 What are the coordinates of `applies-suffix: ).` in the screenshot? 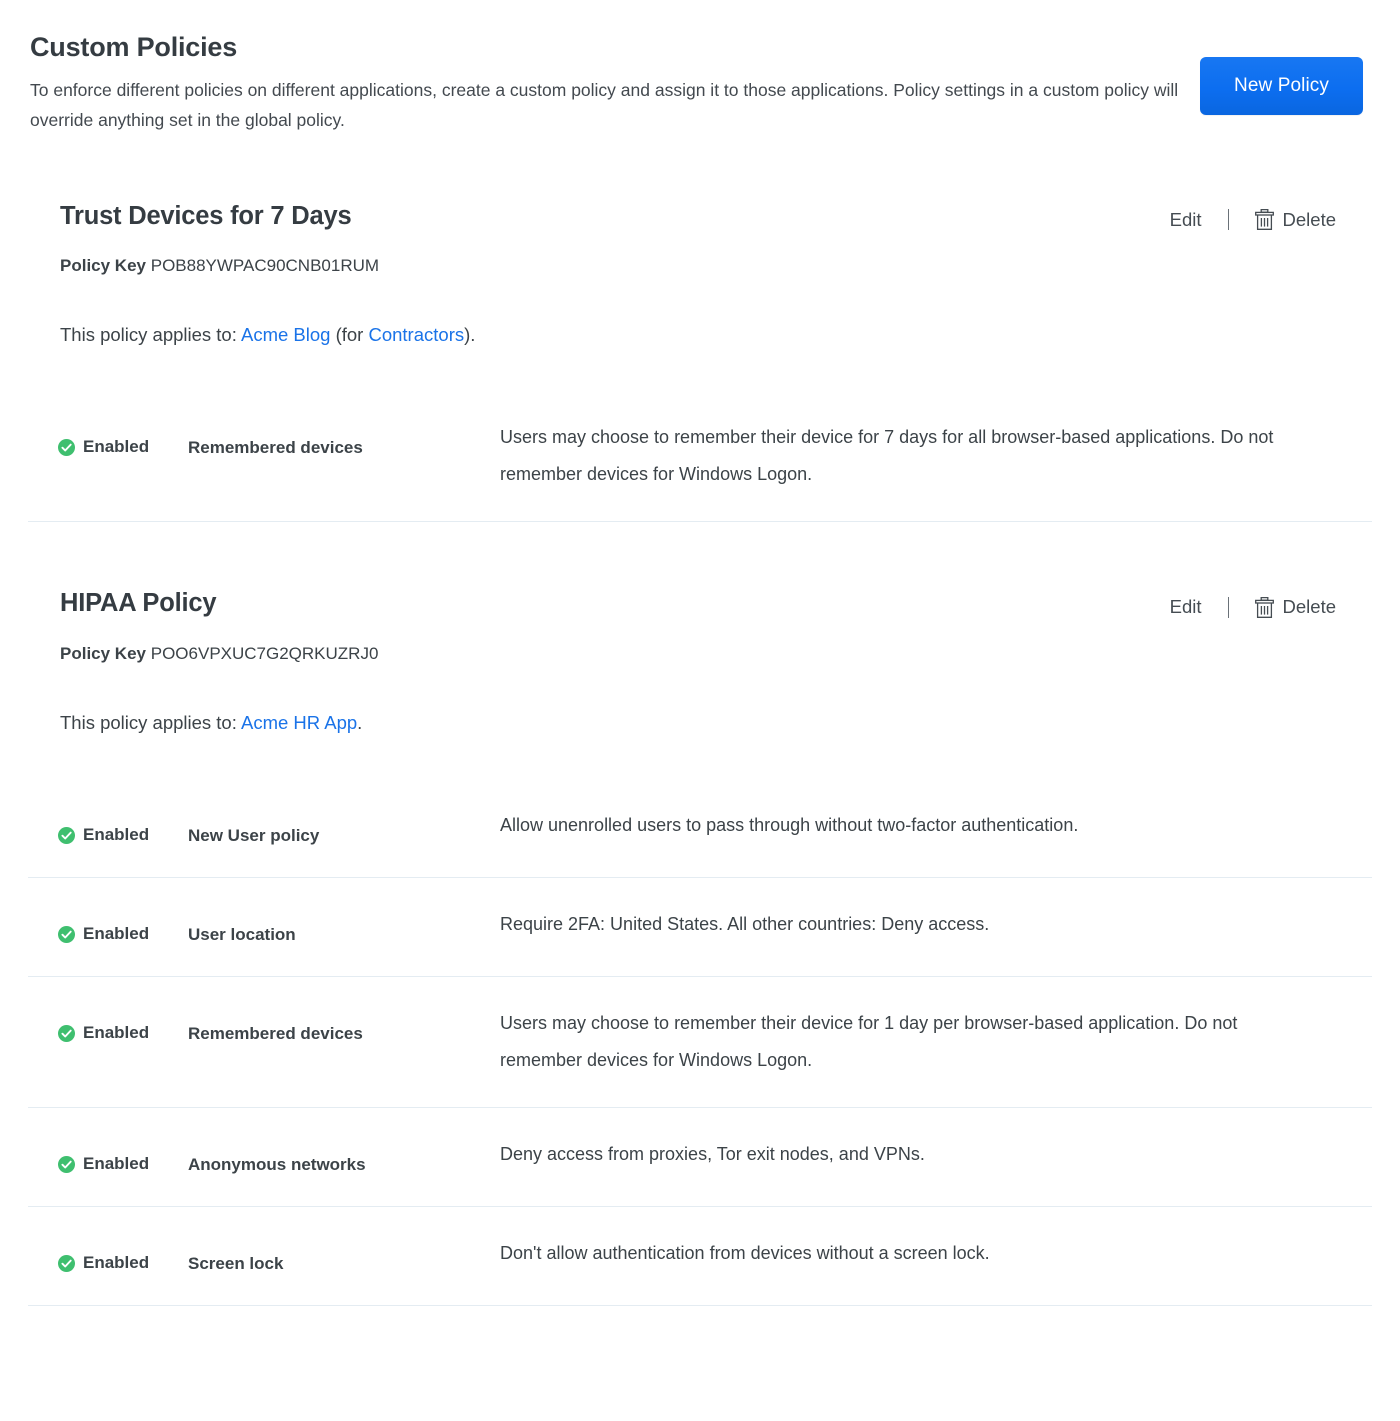 It's located at (470, 335).